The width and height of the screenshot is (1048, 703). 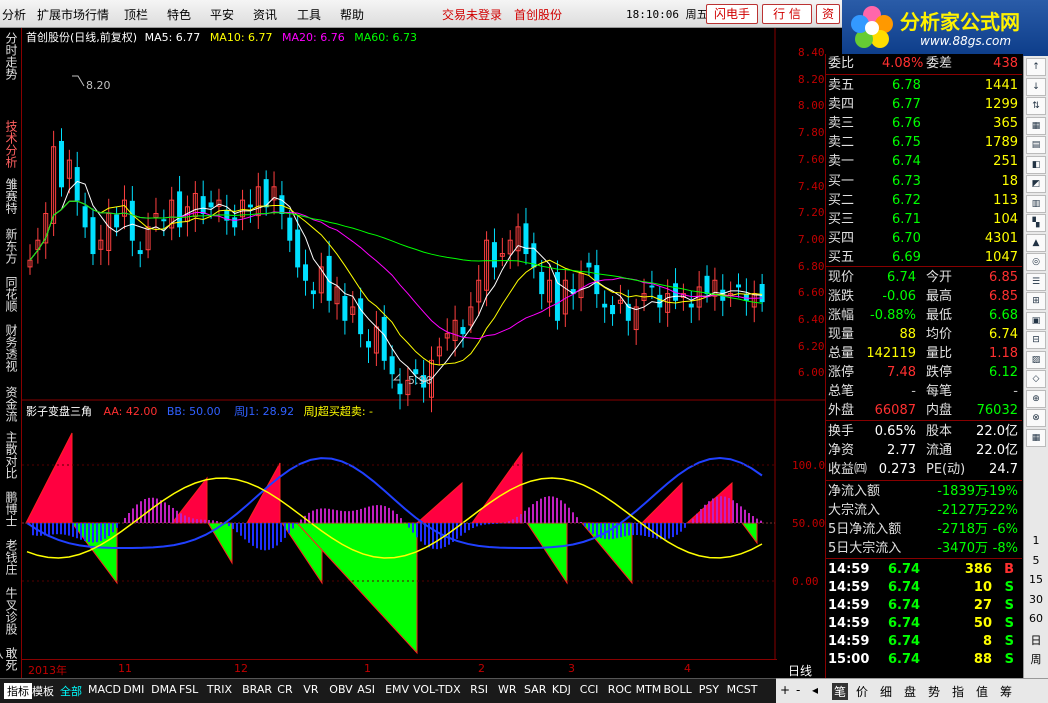 I want to click on tab-weisaite: 雏赛特, so click(x=11, y=196).